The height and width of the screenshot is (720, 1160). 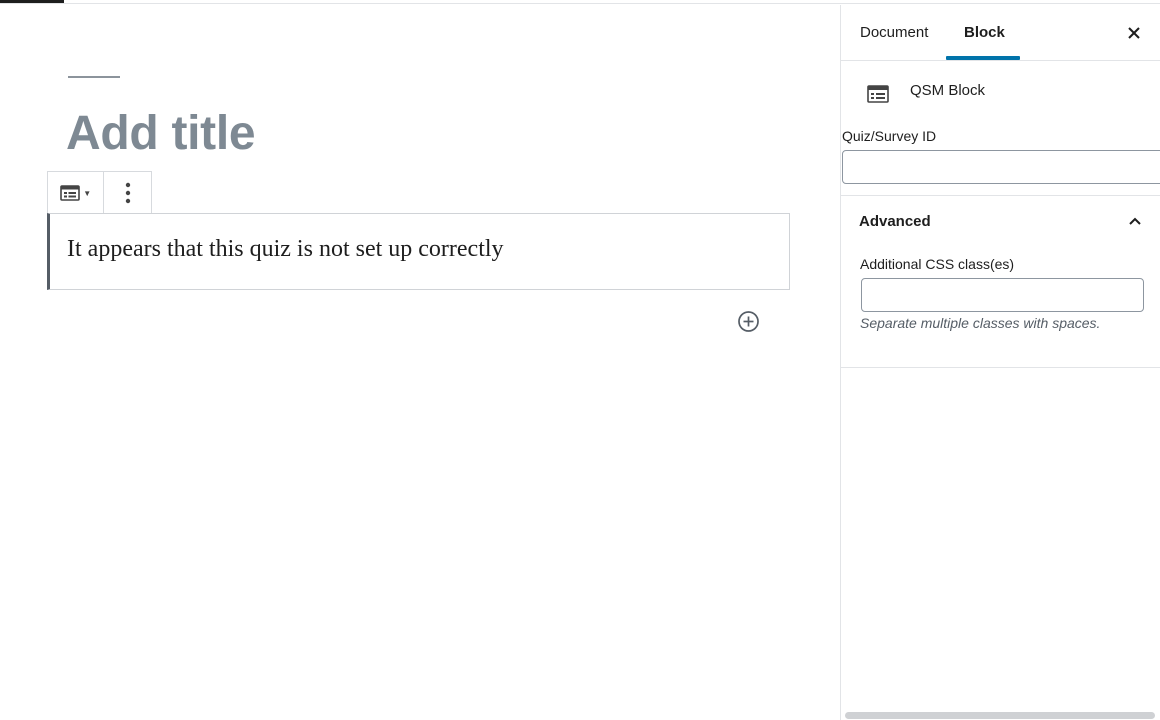 I want to click on close-icon, so click(x=1134, y=33).